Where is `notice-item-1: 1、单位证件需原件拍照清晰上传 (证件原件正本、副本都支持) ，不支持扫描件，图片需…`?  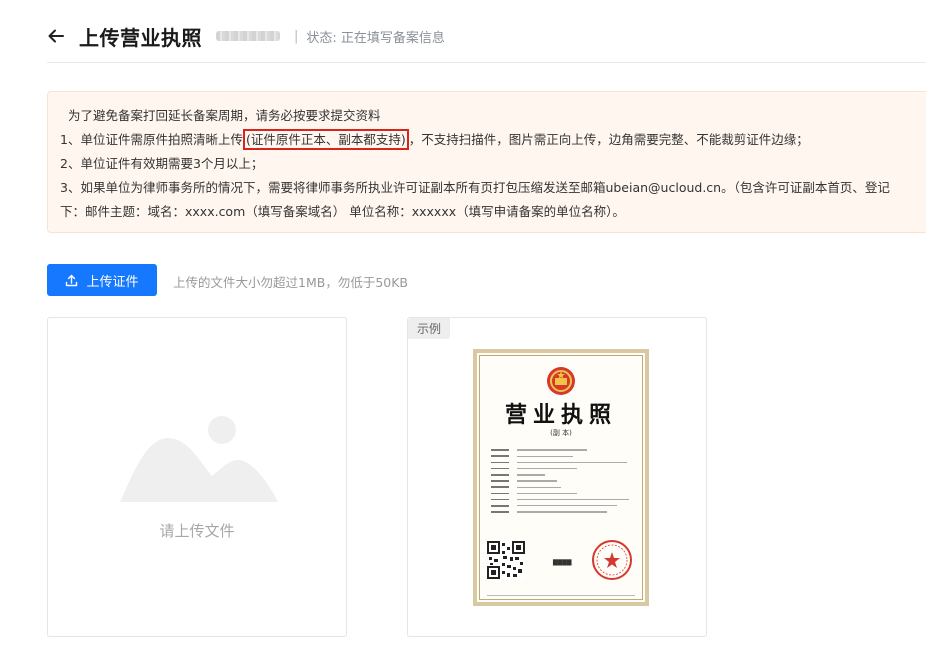
notice-item-1: 1、单位证件需原件拍照清晰上传 (证件原件正本、副本都支持) ，不支持扫描件，图片需… is located at coordinates (493, 140).